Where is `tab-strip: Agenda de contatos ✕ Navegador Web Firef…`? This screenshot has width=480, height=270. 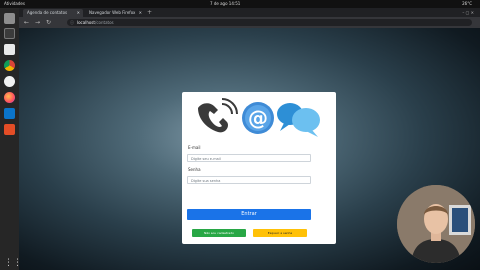
tab-strip: Agenda de contatos ✕ Navegador Web Firef… is located at coordinates (249, 12).